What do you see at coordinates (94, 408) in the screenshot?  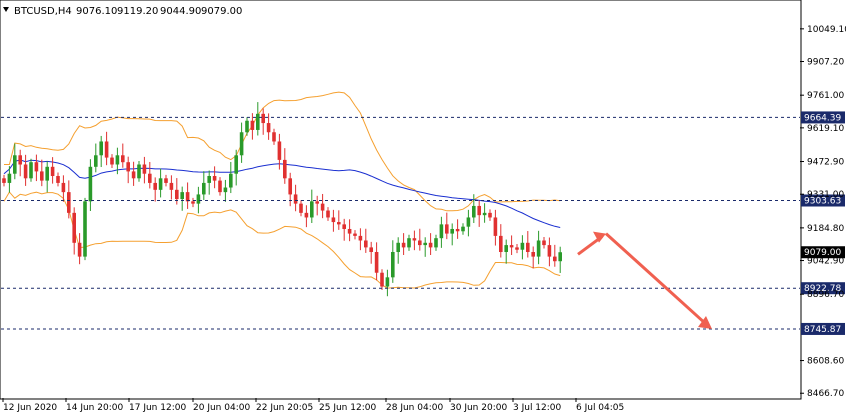 I see `time-tick-label: 14 Jun 20:00` at bounding box center [94, 408].